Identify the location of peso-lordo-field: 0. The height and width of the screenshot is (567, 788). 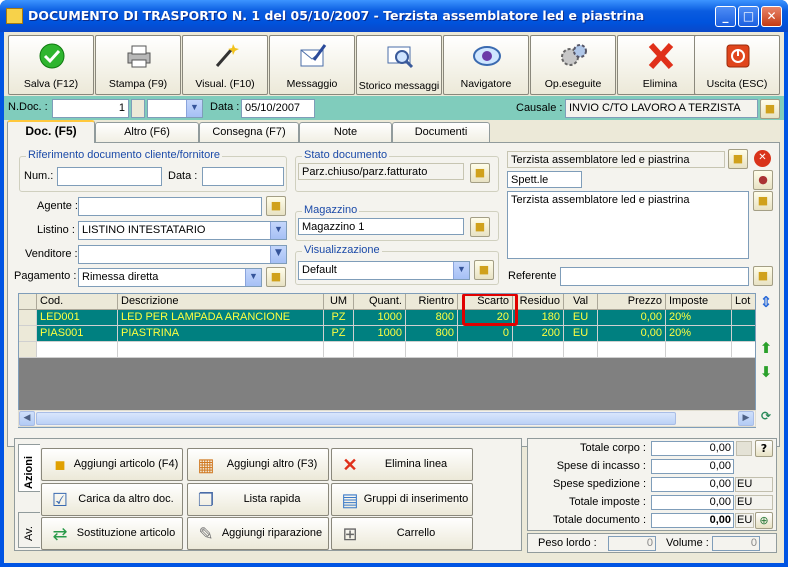
(632, 543).